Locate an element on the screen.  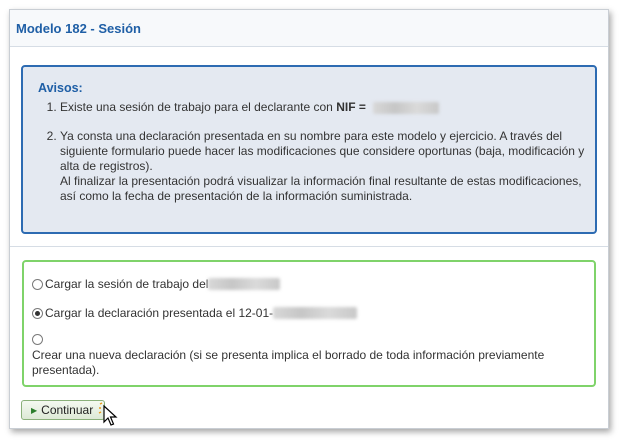
continue-button: ▶ Continuar is located at coordinates (63, 410).